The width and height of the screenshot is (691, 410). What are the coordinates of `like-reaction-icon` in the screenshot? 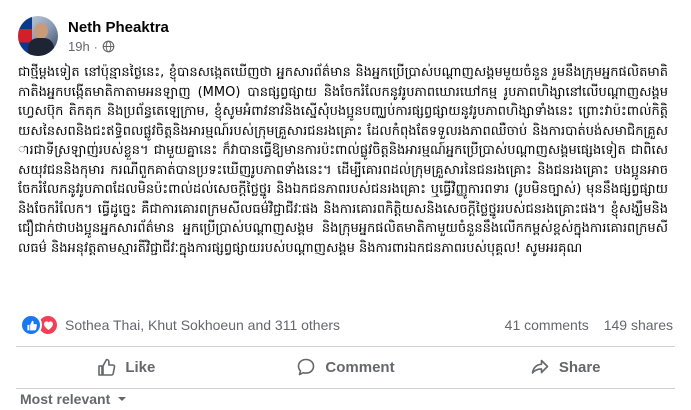 It's located at (31, 325).